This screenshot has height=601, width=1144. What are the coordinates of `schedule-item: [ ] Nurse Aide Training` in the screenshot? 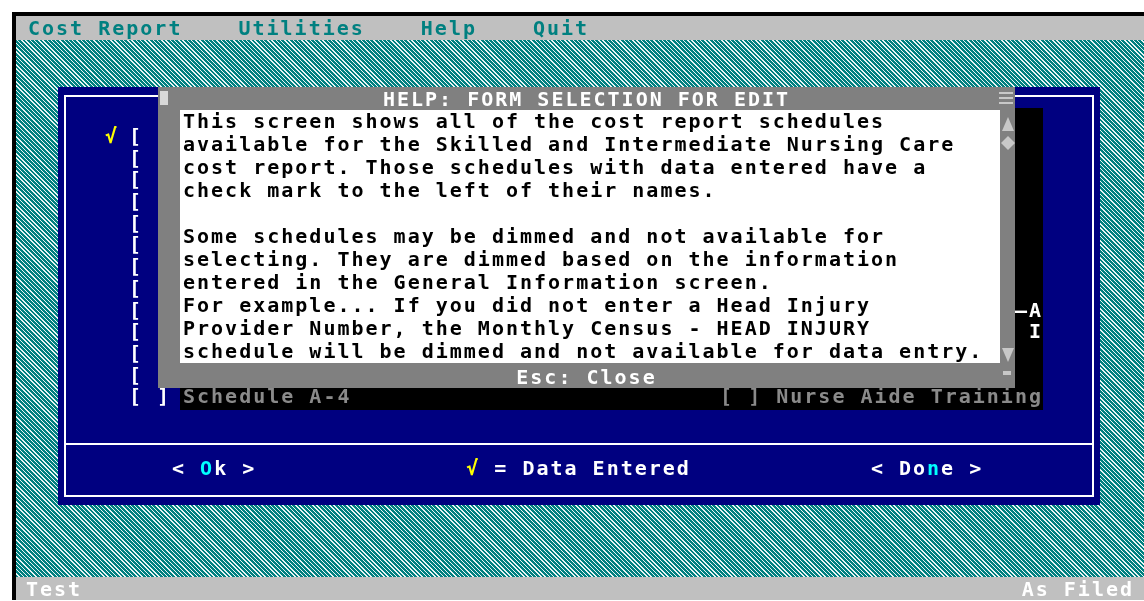 It's located at (881, 397).